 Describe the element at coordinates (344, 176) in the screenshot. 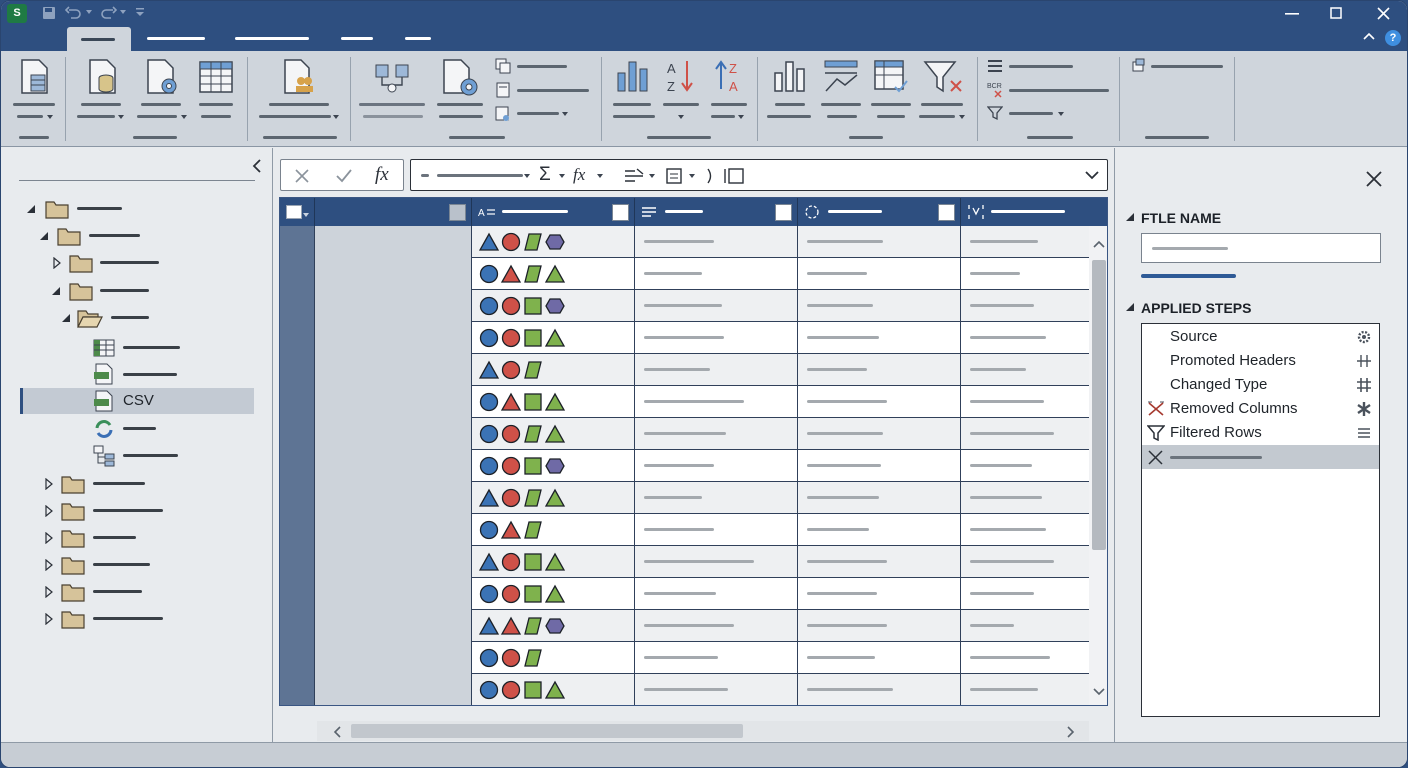

I see `confirm-formula-icon` at that location.